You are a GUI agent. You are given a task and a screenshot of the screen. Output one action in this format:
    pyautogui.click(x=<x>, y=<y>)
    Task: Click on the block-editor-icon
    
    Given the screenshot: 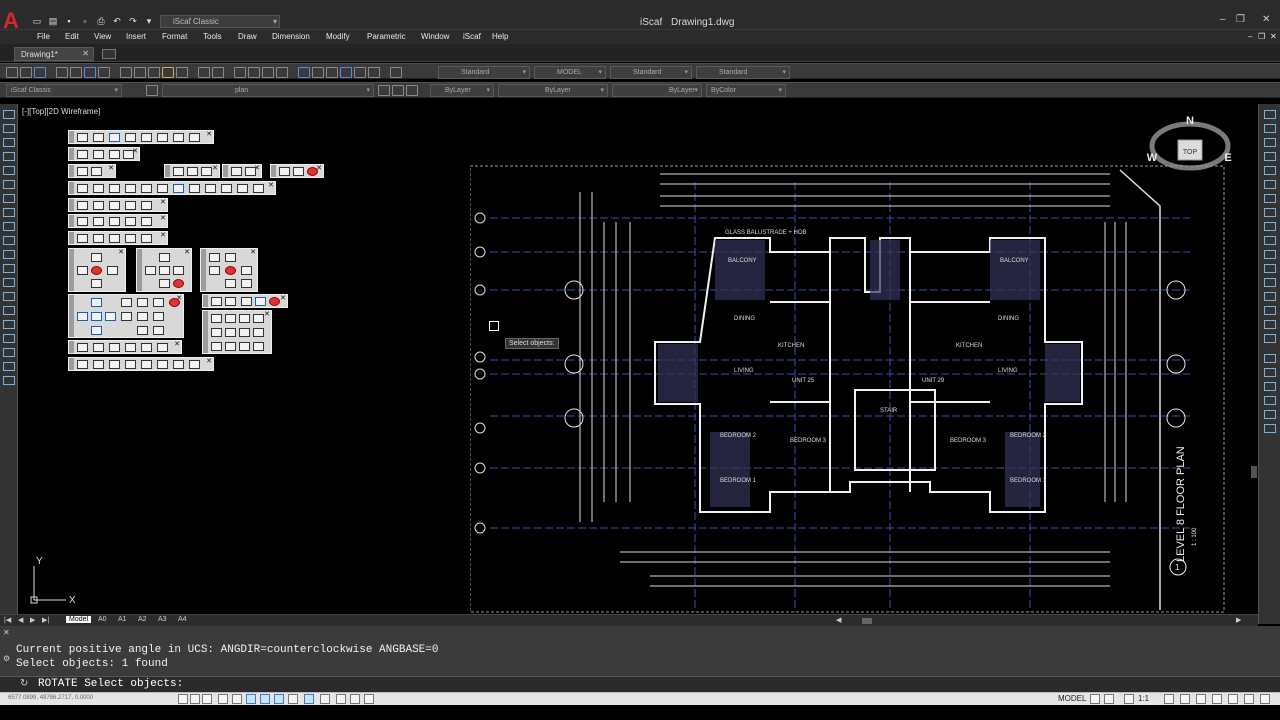 What is the action you would take?
    pyautogui.click(x=182, y=72)
    